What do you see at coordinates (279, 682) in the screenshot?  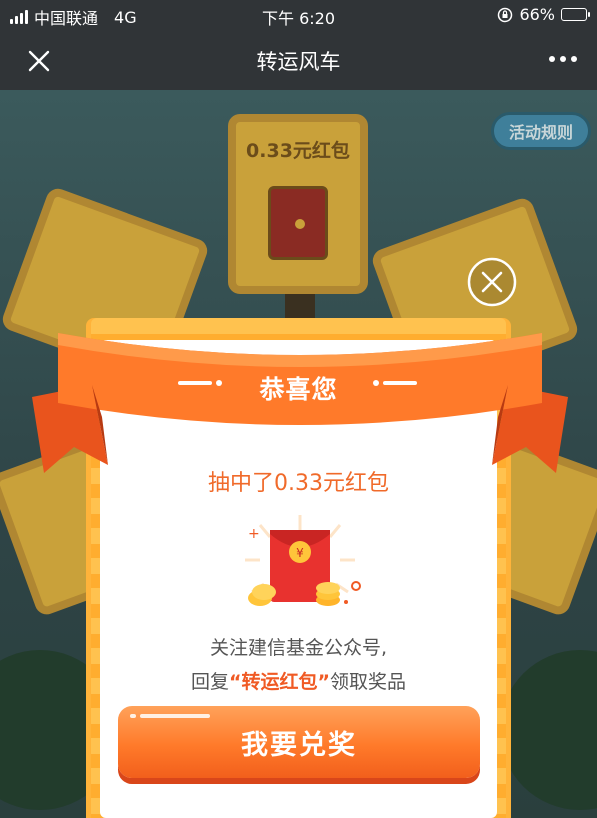 I see `instruction-keyword: “转运红包”` at bounding box center [279, 682].